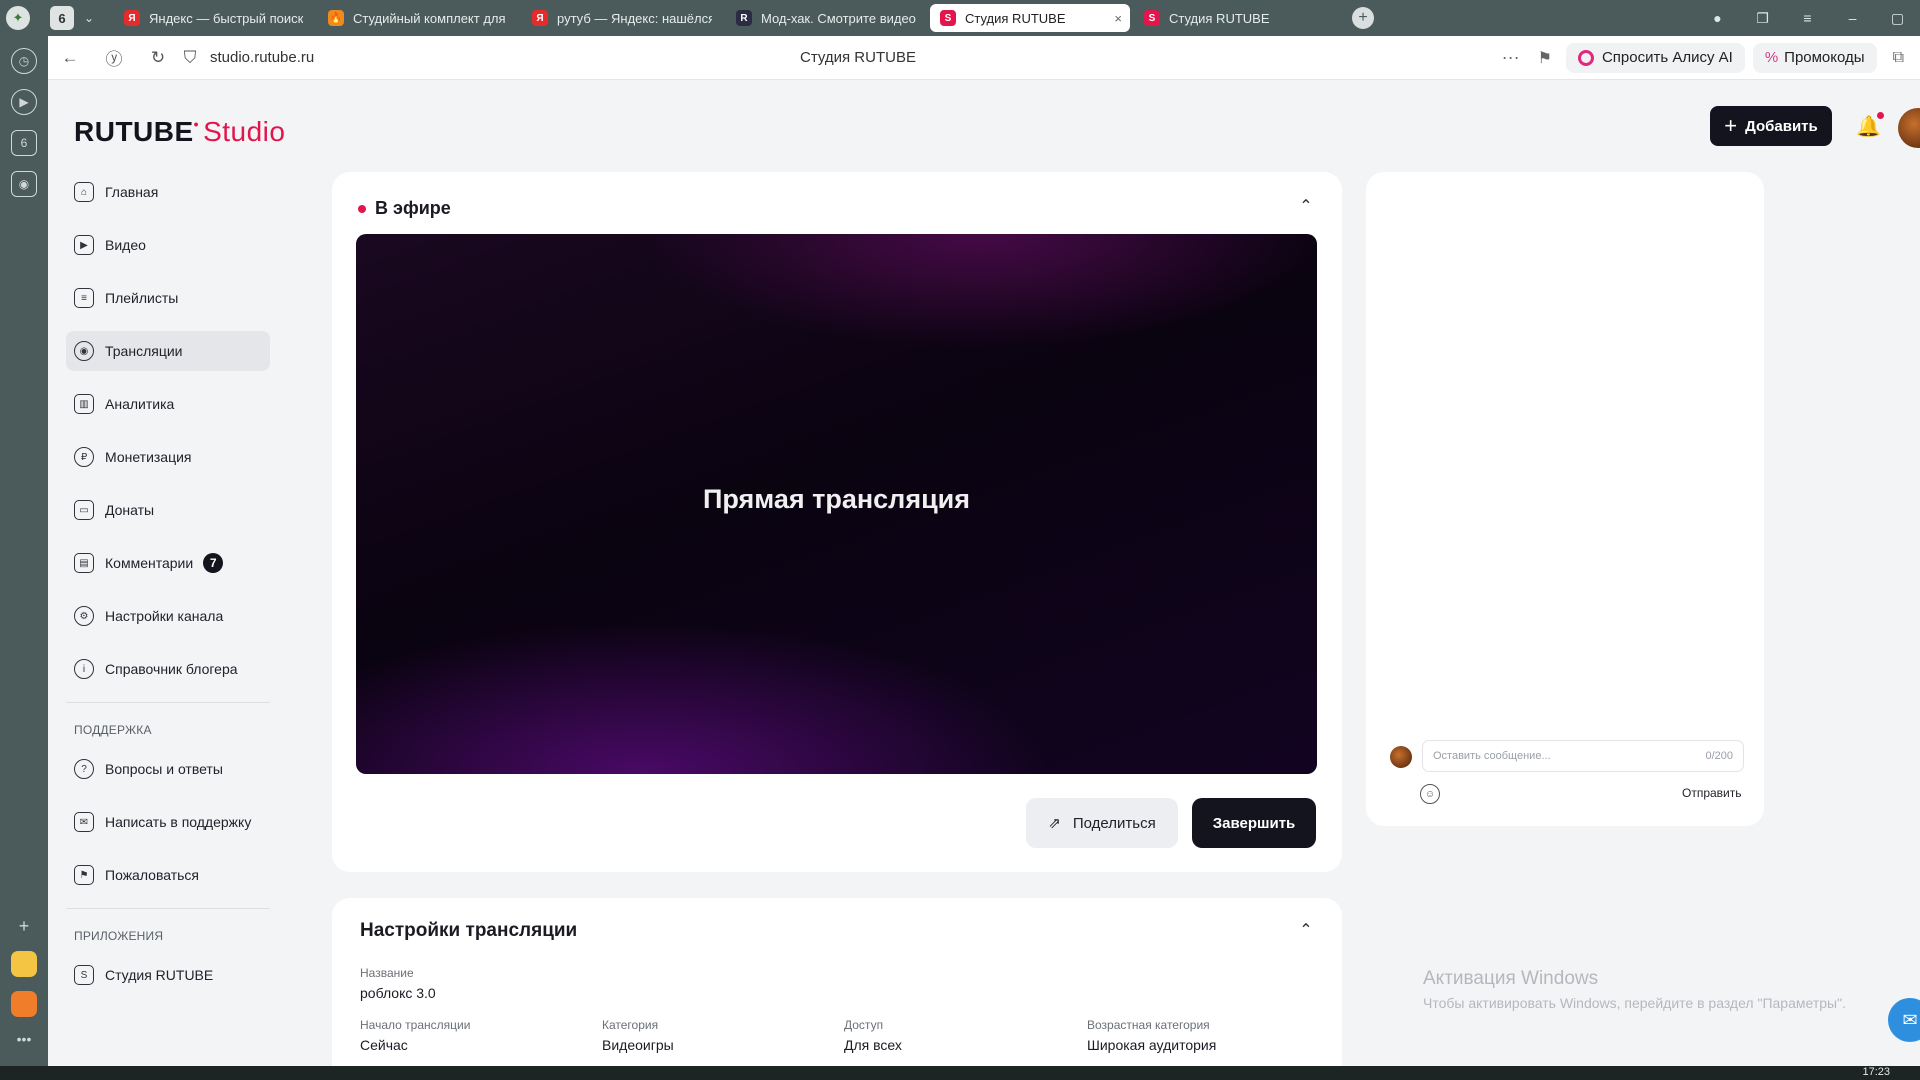  I want to click on play-icon: ▶, so click(24, 102).